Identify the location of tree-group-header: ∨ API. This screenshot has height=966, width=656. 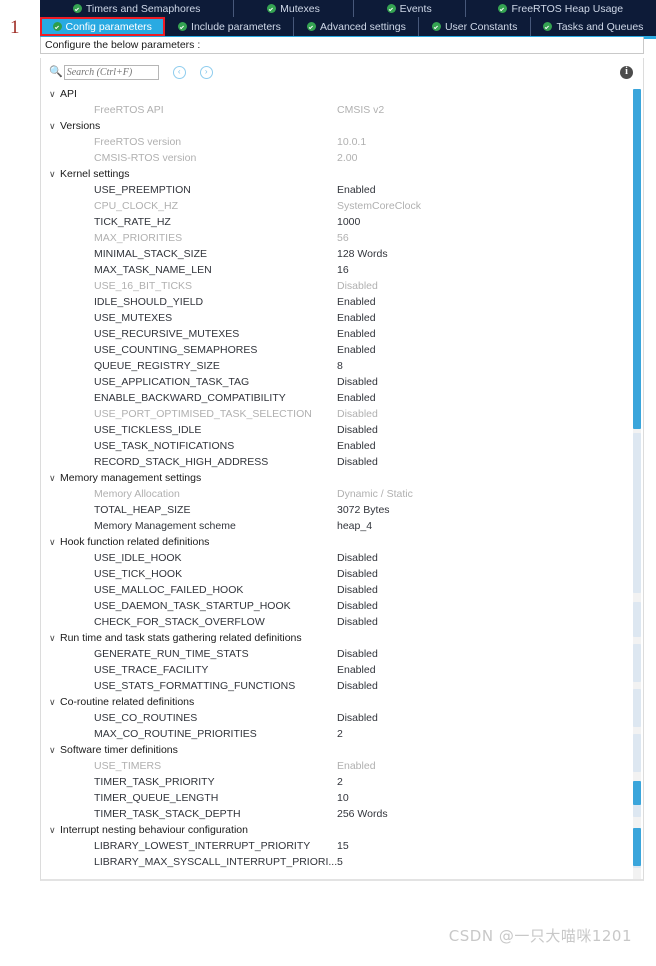
(342, 94).